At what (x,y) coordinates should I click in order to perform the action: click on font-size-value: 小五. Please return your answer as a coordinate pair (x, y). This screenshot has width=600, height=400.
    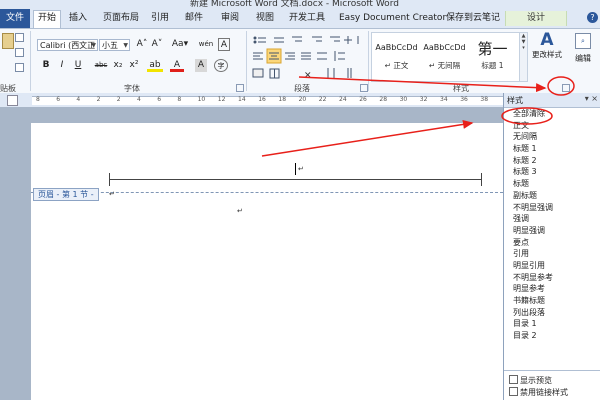
    Looking at the image, I should click on (110, 45).